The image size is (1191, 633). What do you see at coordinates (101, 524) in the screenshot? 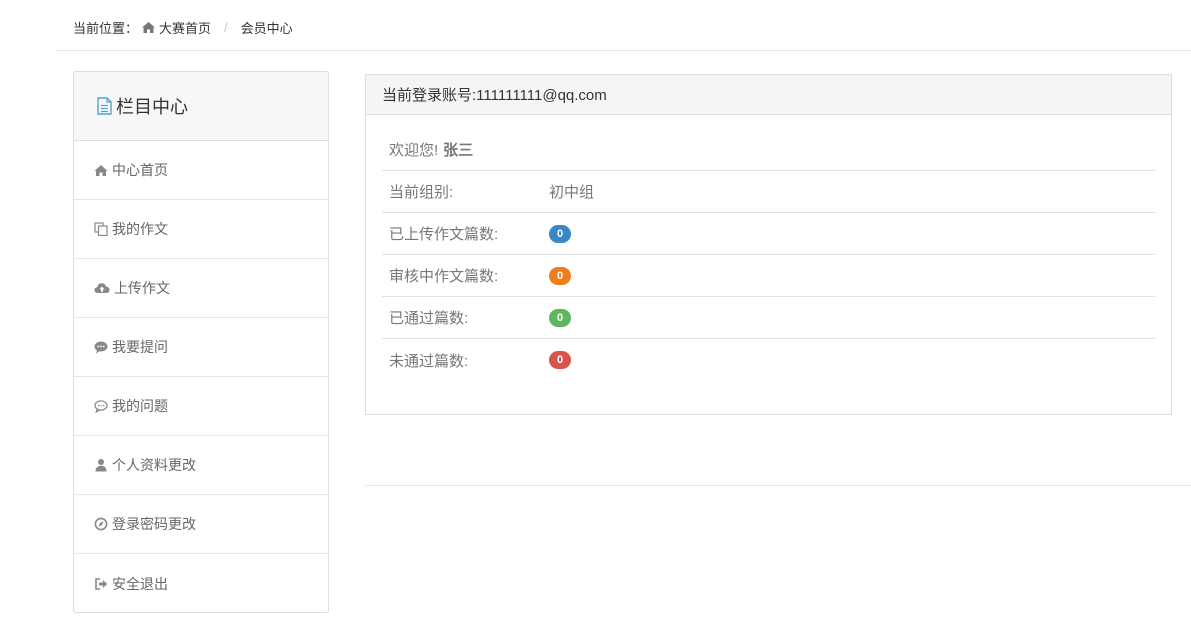
I see `compass-icon` at bounding box center [101, 524].